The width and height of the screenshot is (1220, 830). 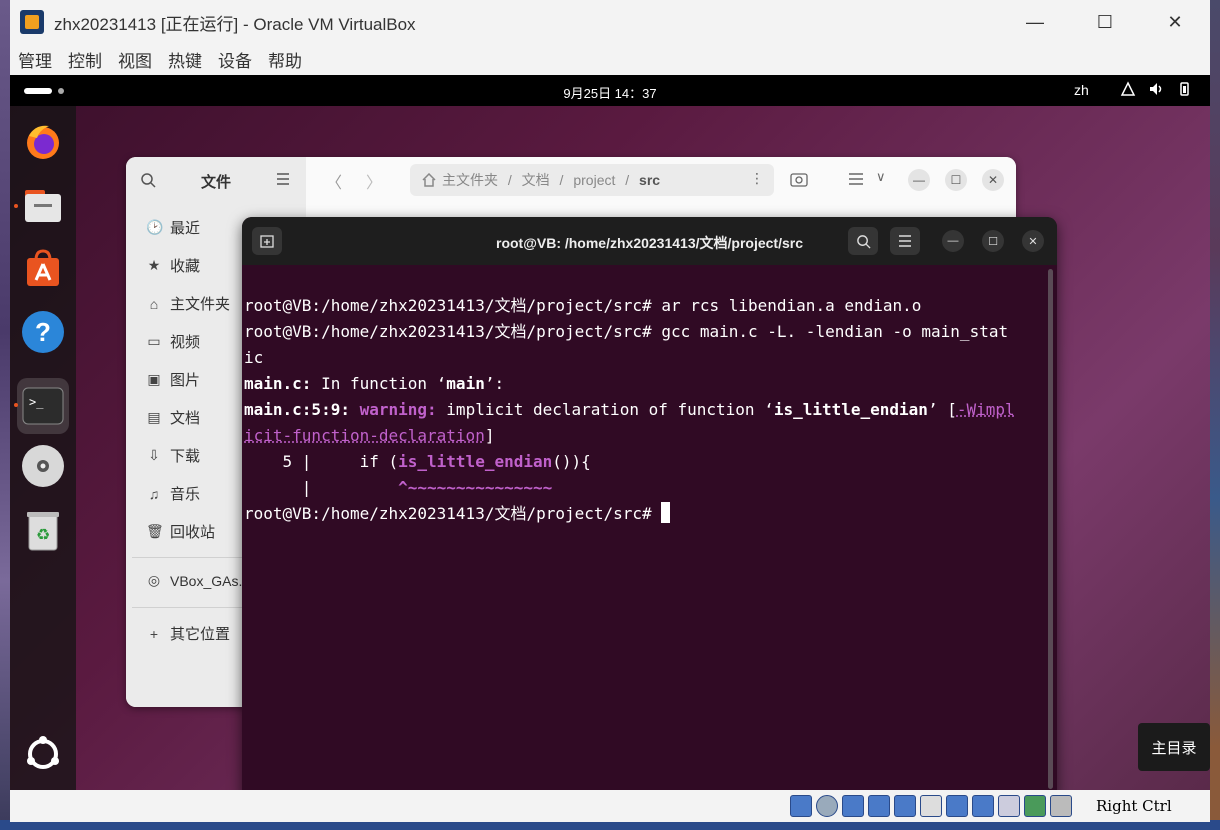 I want to click on status-icons, so click(x=931, y=806).